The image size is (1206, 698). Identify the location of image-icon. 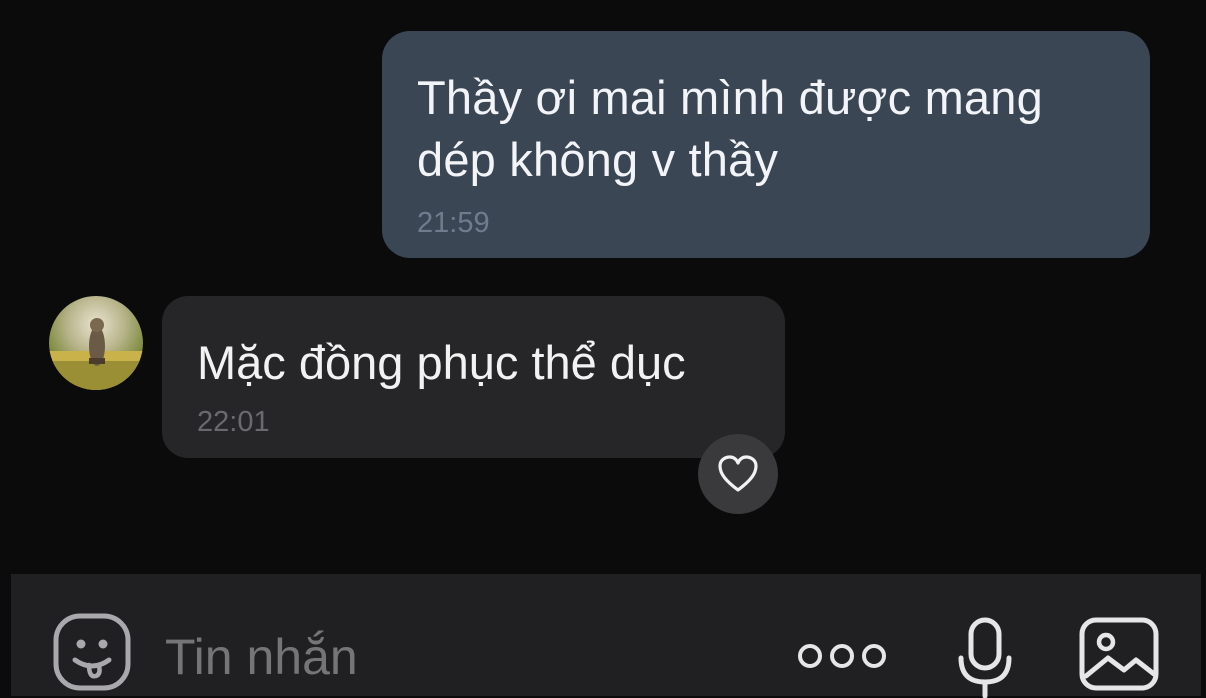
(1119, 654).